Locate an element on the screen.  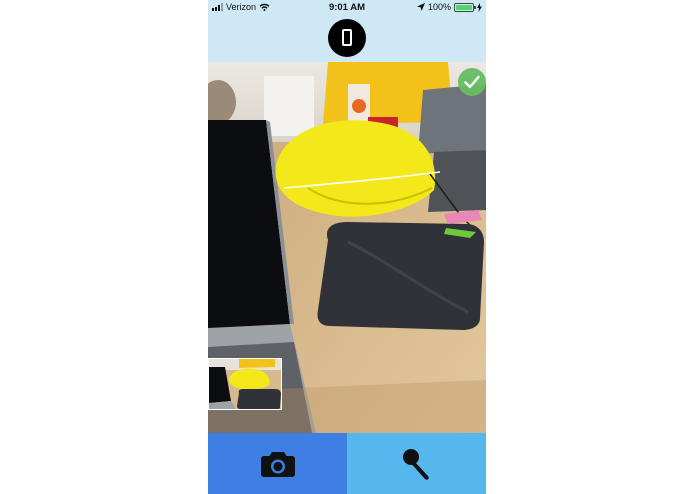
camera-button is located at coordinates (277, 463).